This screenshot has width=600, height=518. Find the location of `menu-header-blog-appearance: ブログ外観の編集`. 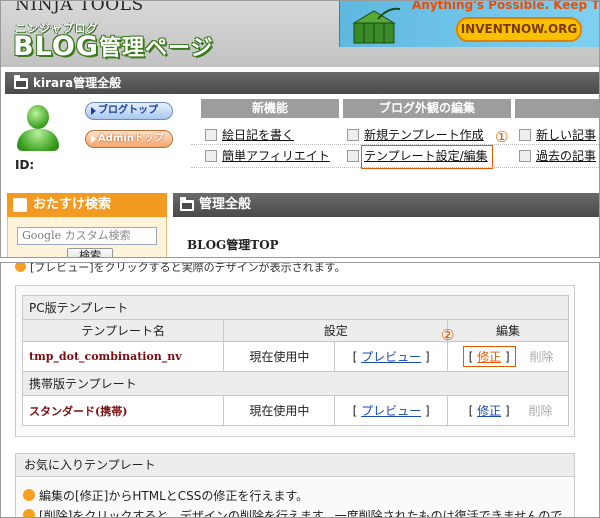

menu-header-blog-appearance: ブログ外観の編集 is located at coordinates (427, 108).